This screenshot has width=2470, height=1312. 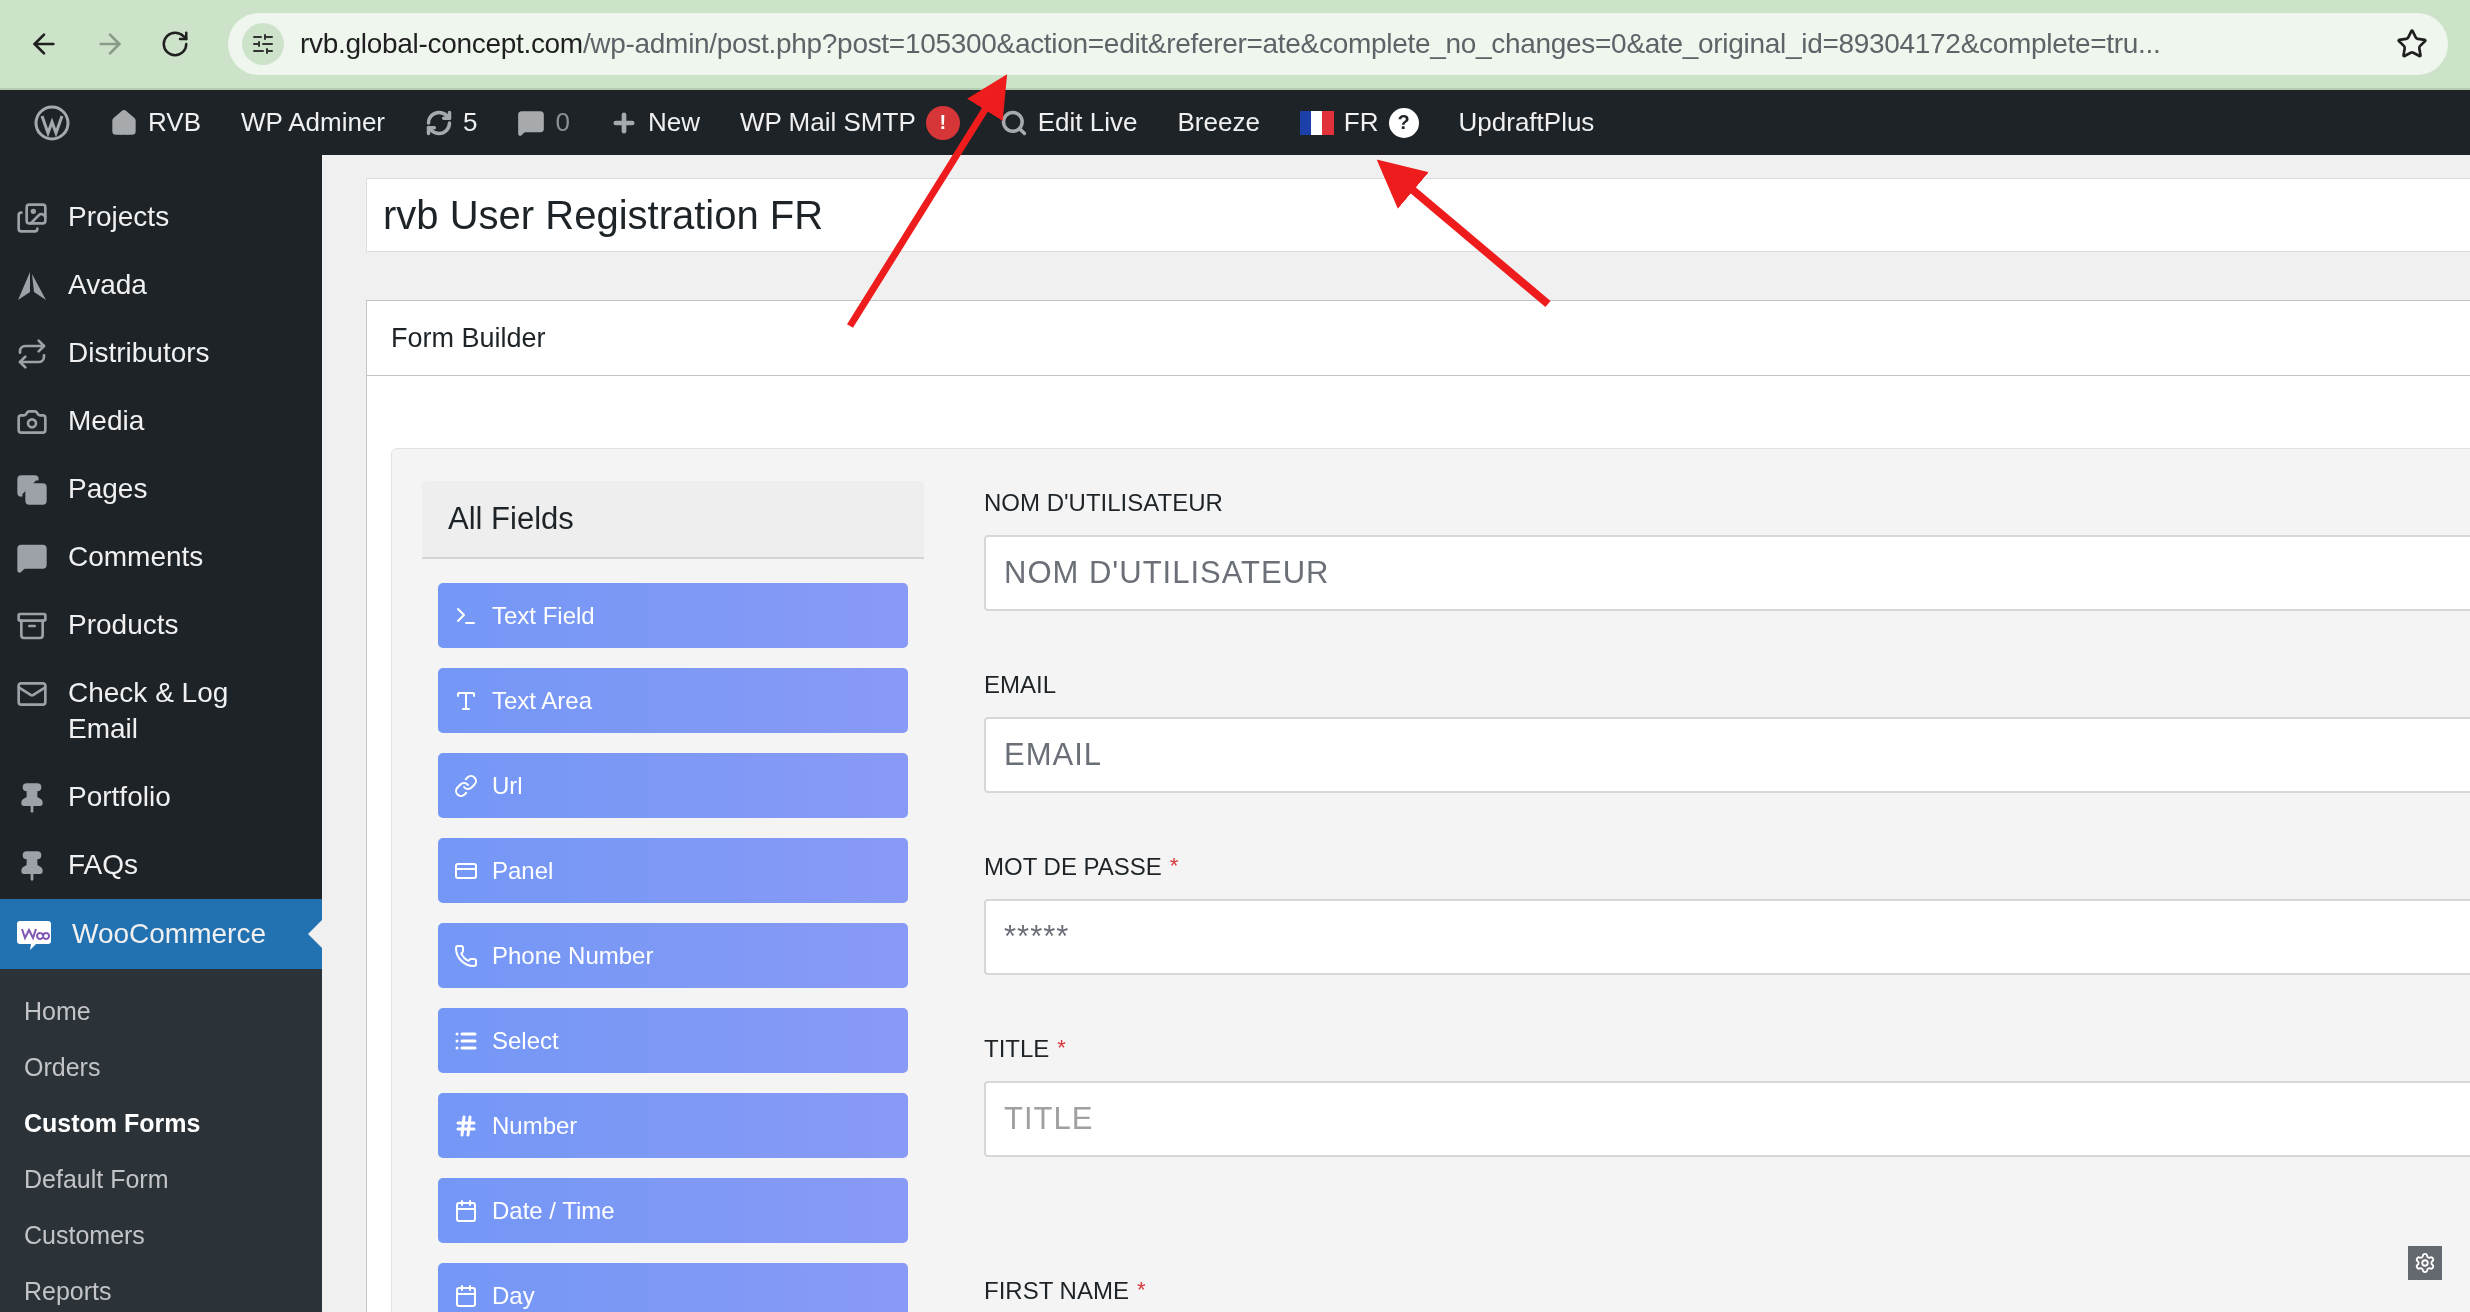 I want to click on menu-item: Pages, so click(x=161, y=489).